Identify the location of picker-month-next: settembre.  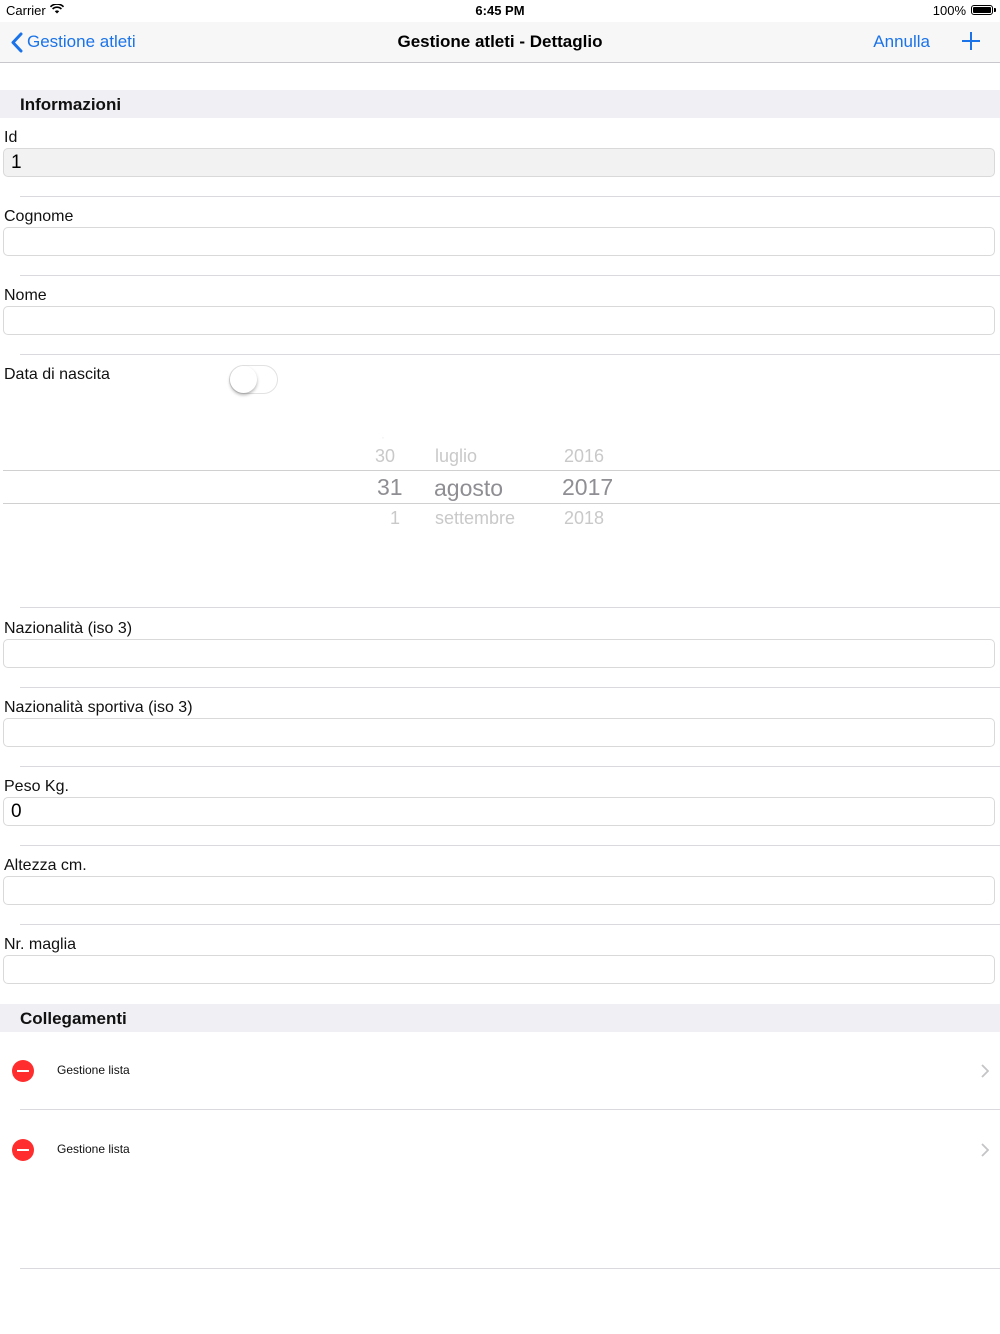
(475, 518).